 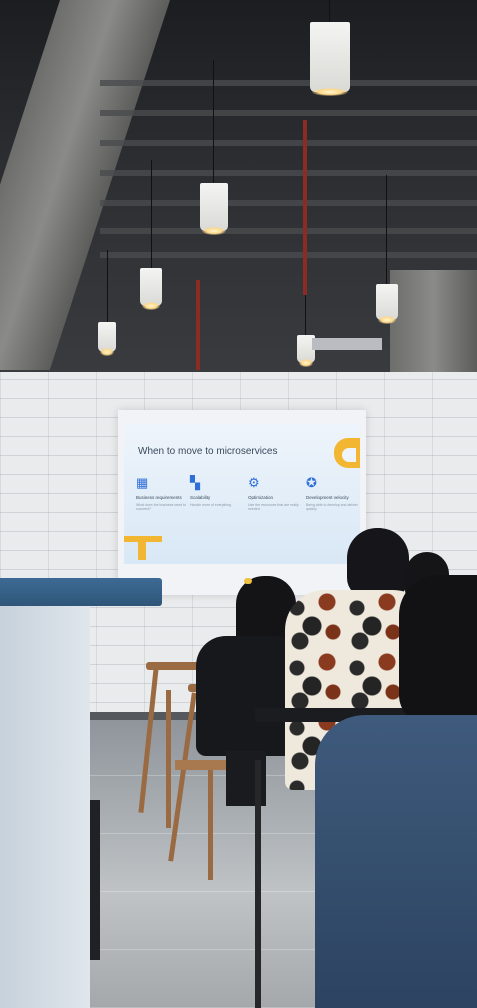 What do you see at coordinates (327, 497) in the screenshot?
I see `slide-item-label: Development velocity` at bounding box center [327, 497].